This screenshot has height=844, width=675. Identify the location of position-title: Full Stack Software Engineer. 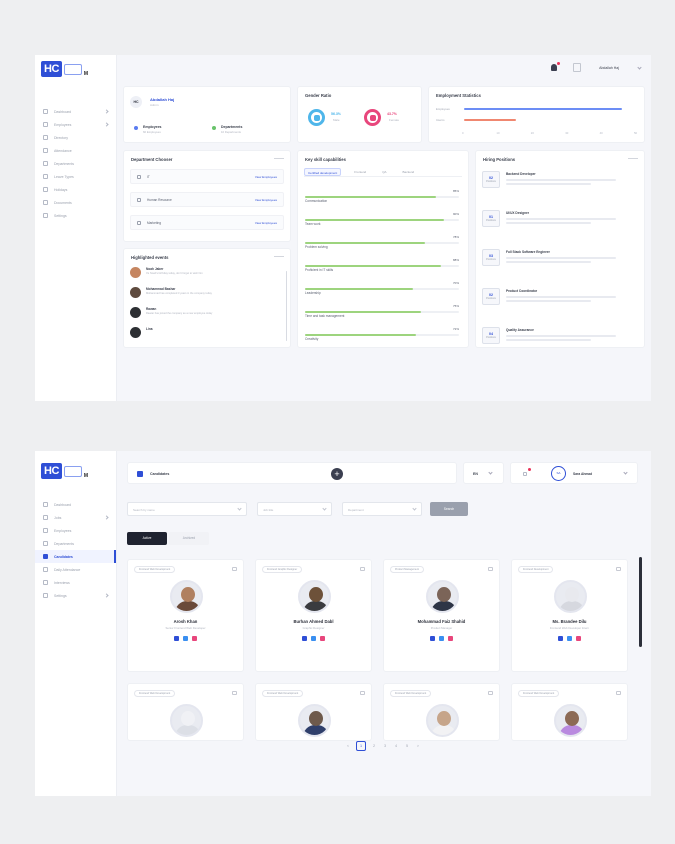
(528, 252).